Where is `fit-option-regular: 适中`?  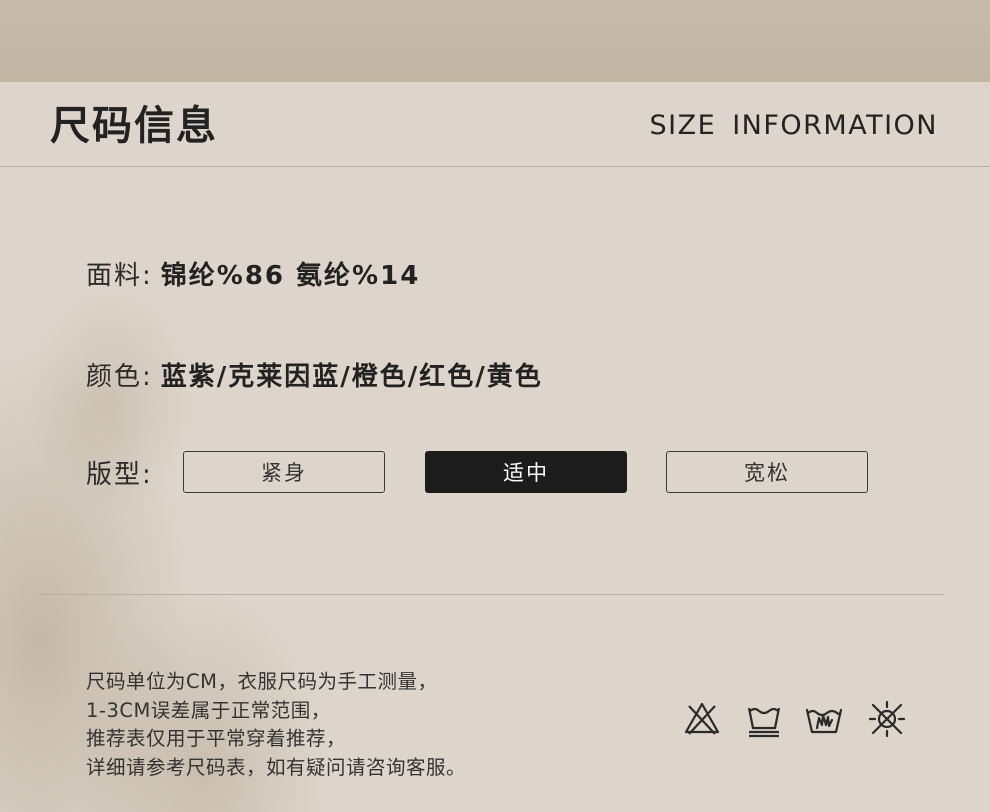 fit-option-regular: 适中 is located at coordinates (526, 472).